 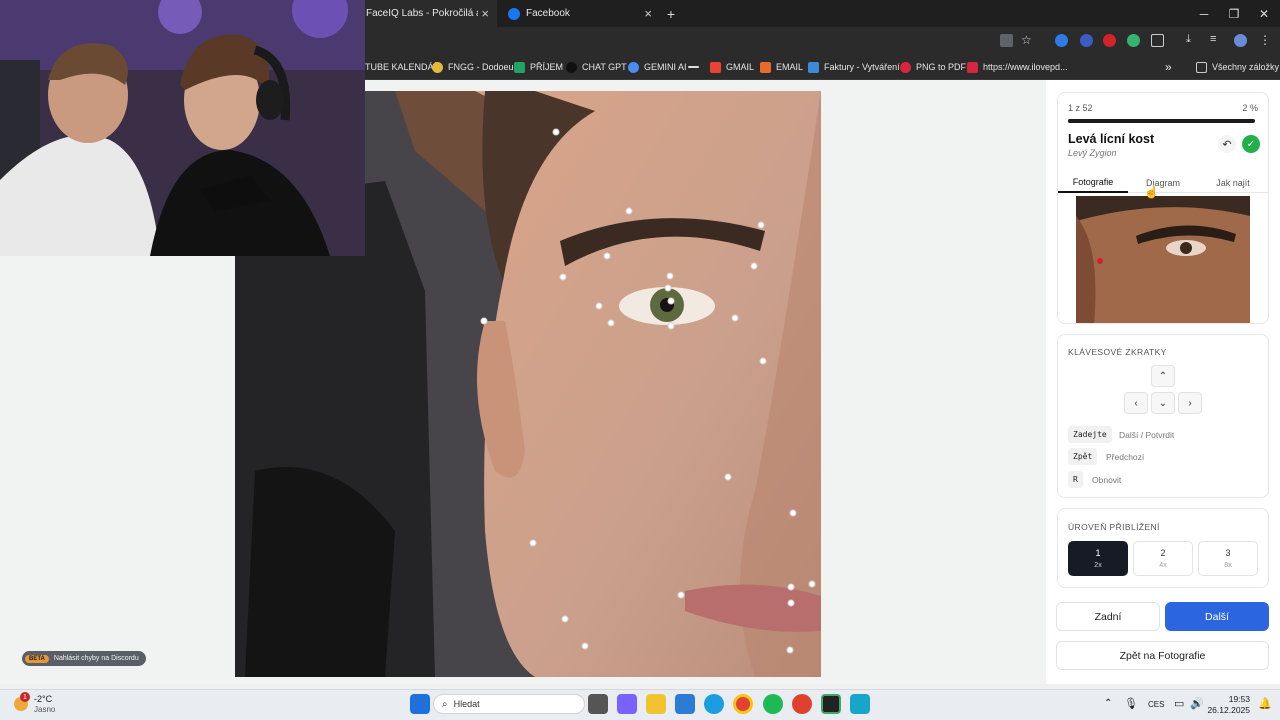 What do you see at coordinates (509, 704) in the screenshot?
I see `taskbar-search: ⌕ Hledat` at bounding box center [509, 704].